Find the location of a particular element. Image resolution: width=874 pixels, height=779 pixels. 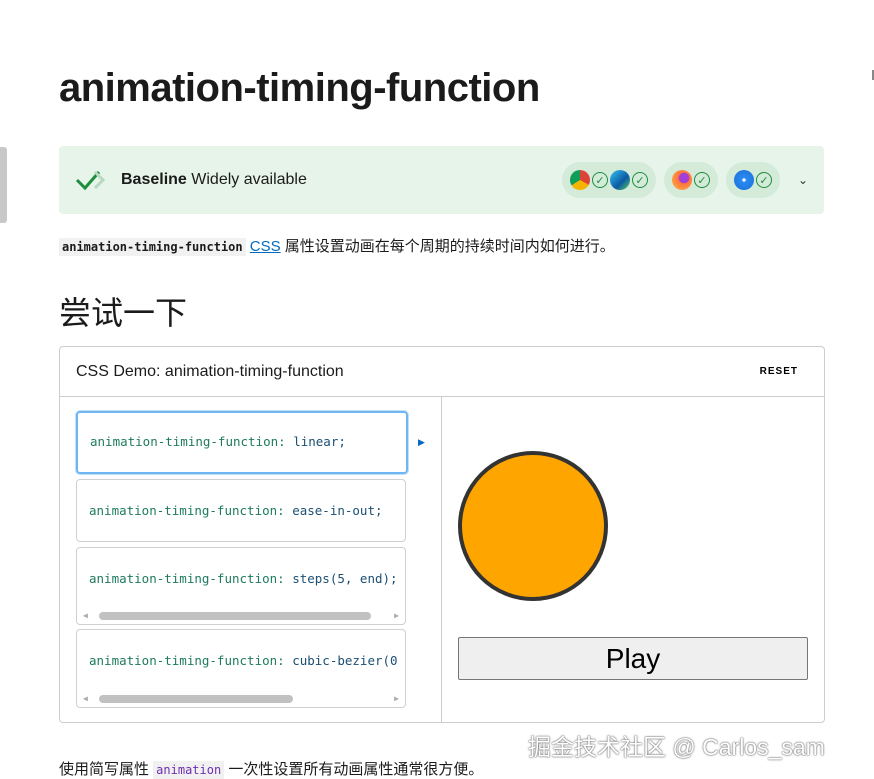

animated-circle is located at coordinates (533, 526).